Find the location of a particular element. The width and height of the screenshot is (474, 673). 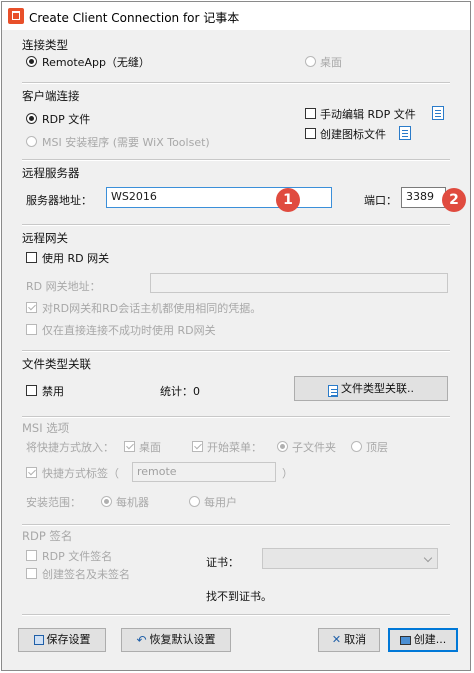

start-menu-label: 开始菜单： is located at coordinates (234, 447).